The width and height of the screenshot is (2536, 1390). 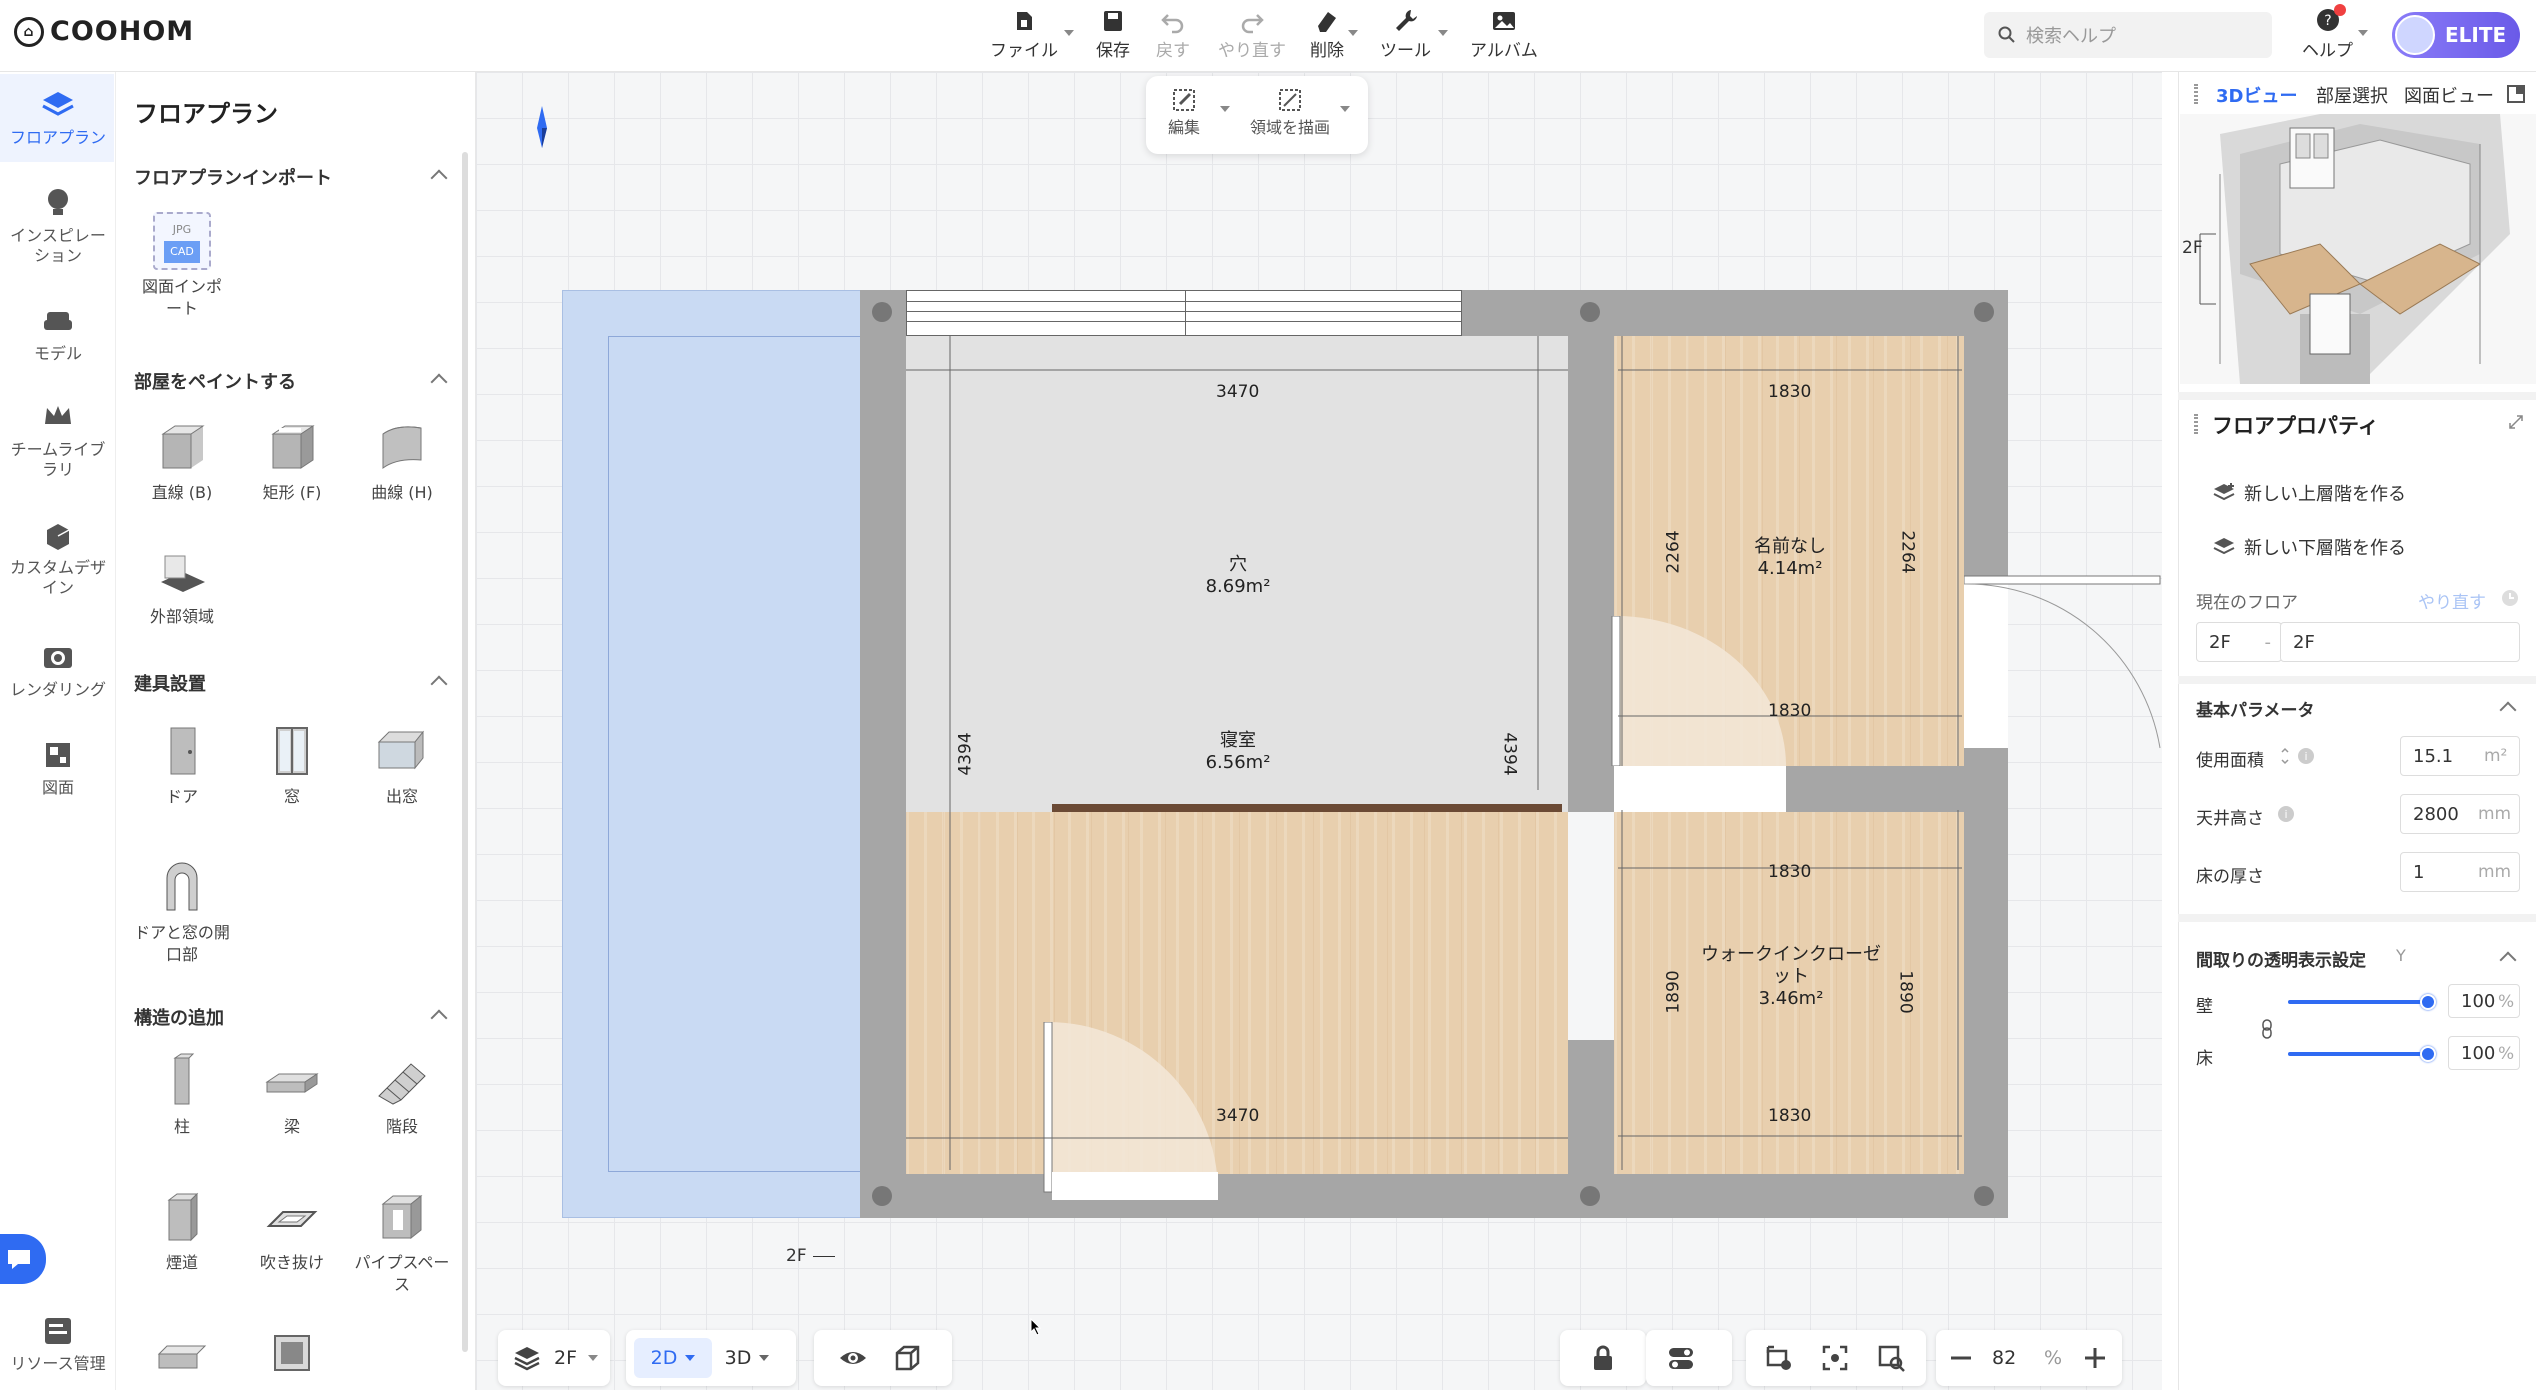 What do you see at coordinates (58, 202) in the screenshot?
I see `lightbulb-icon` at bounding box center [58, 202].